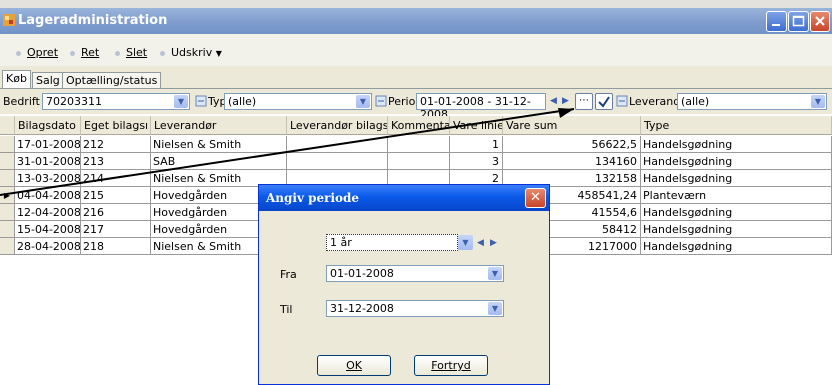 This screenshot has height=385, width=832. Describe the element at coordinates (286, 309) in the screenshot. I see `til-label: Til` at that location.